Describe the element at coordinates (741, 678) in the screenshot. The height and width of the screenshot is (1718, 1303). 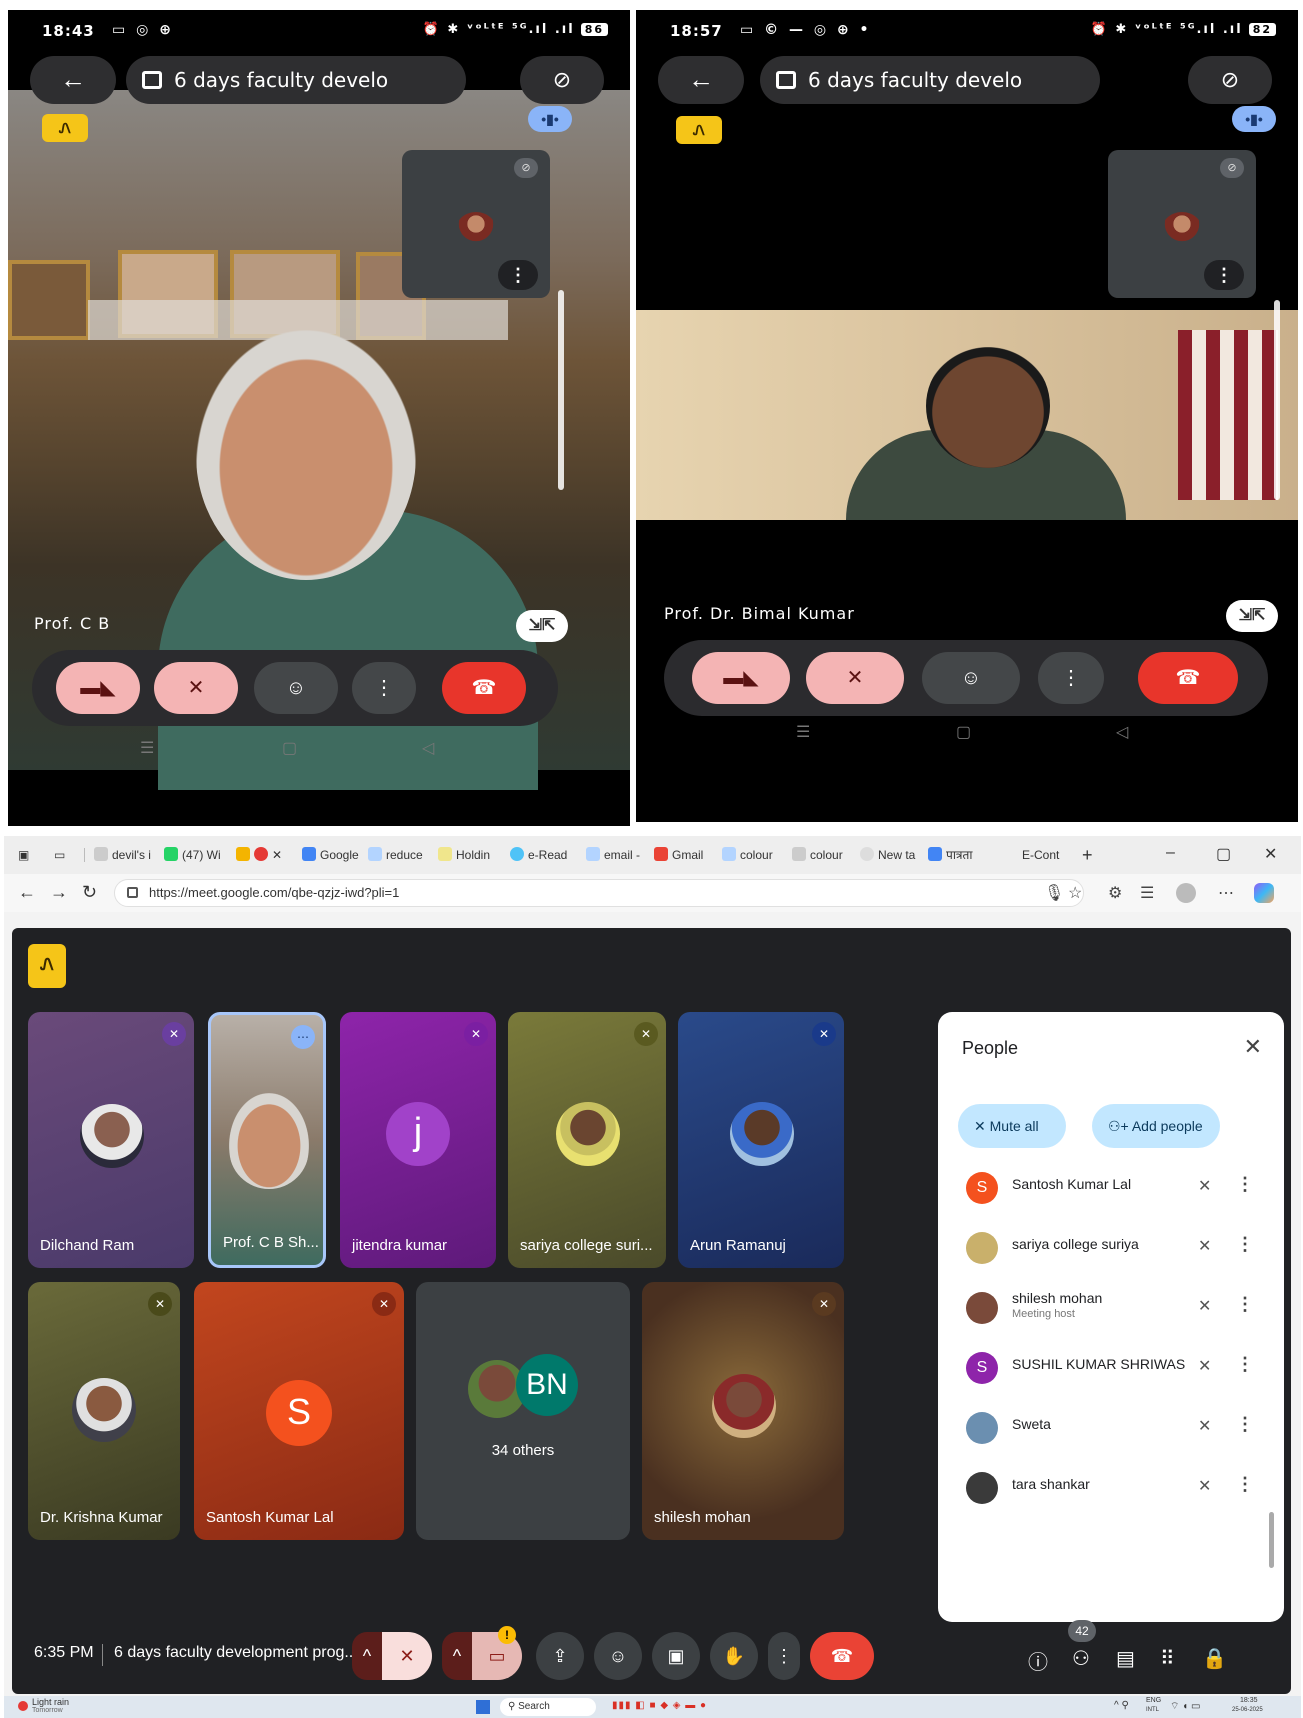
I see `camera-off-button: ▬◣` at that location.